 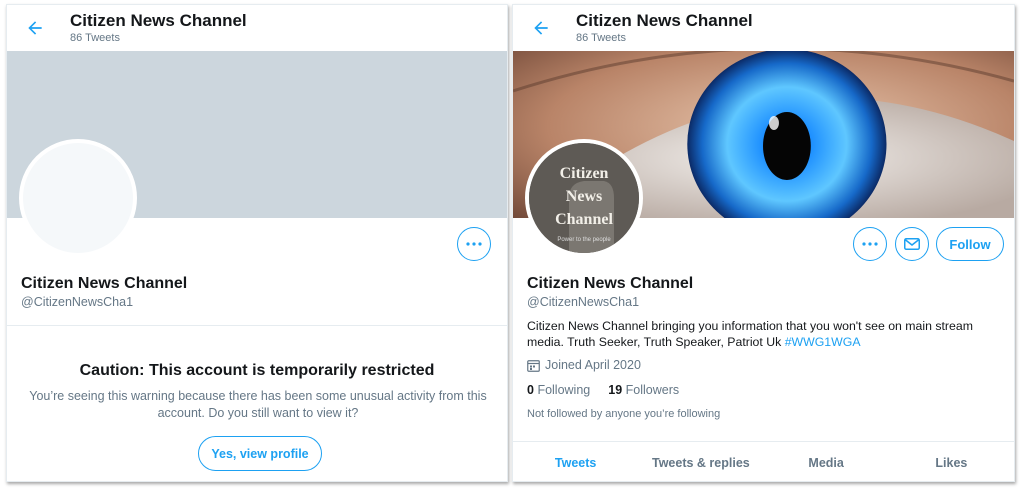 What do you see at coordinates (260, 453) in the screenshot?
I see `view-profile-button: Yes, view profile` at bounding box center [260, 453].